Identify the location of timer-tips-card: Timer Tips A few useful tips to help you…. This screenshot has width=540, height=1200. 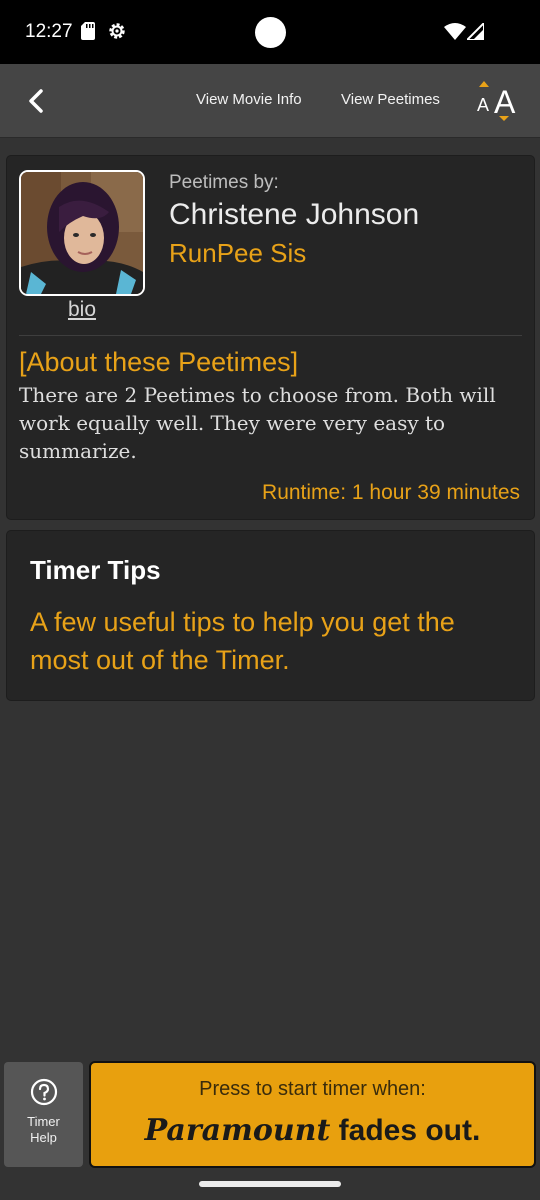
(270, 615).